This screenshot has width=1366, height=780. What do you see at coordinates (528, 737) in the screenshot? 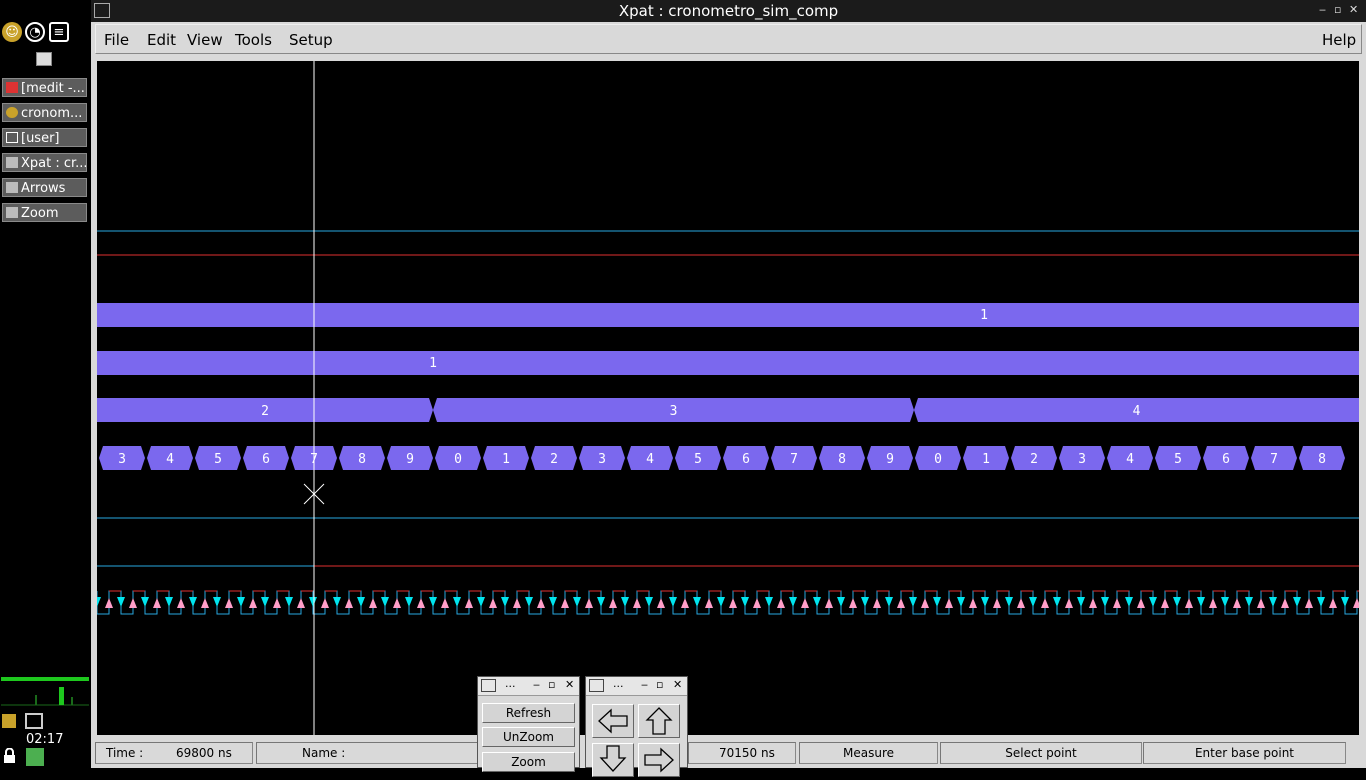
I see `unzoom-button: UnZoom` at bounding box center [528, 737].